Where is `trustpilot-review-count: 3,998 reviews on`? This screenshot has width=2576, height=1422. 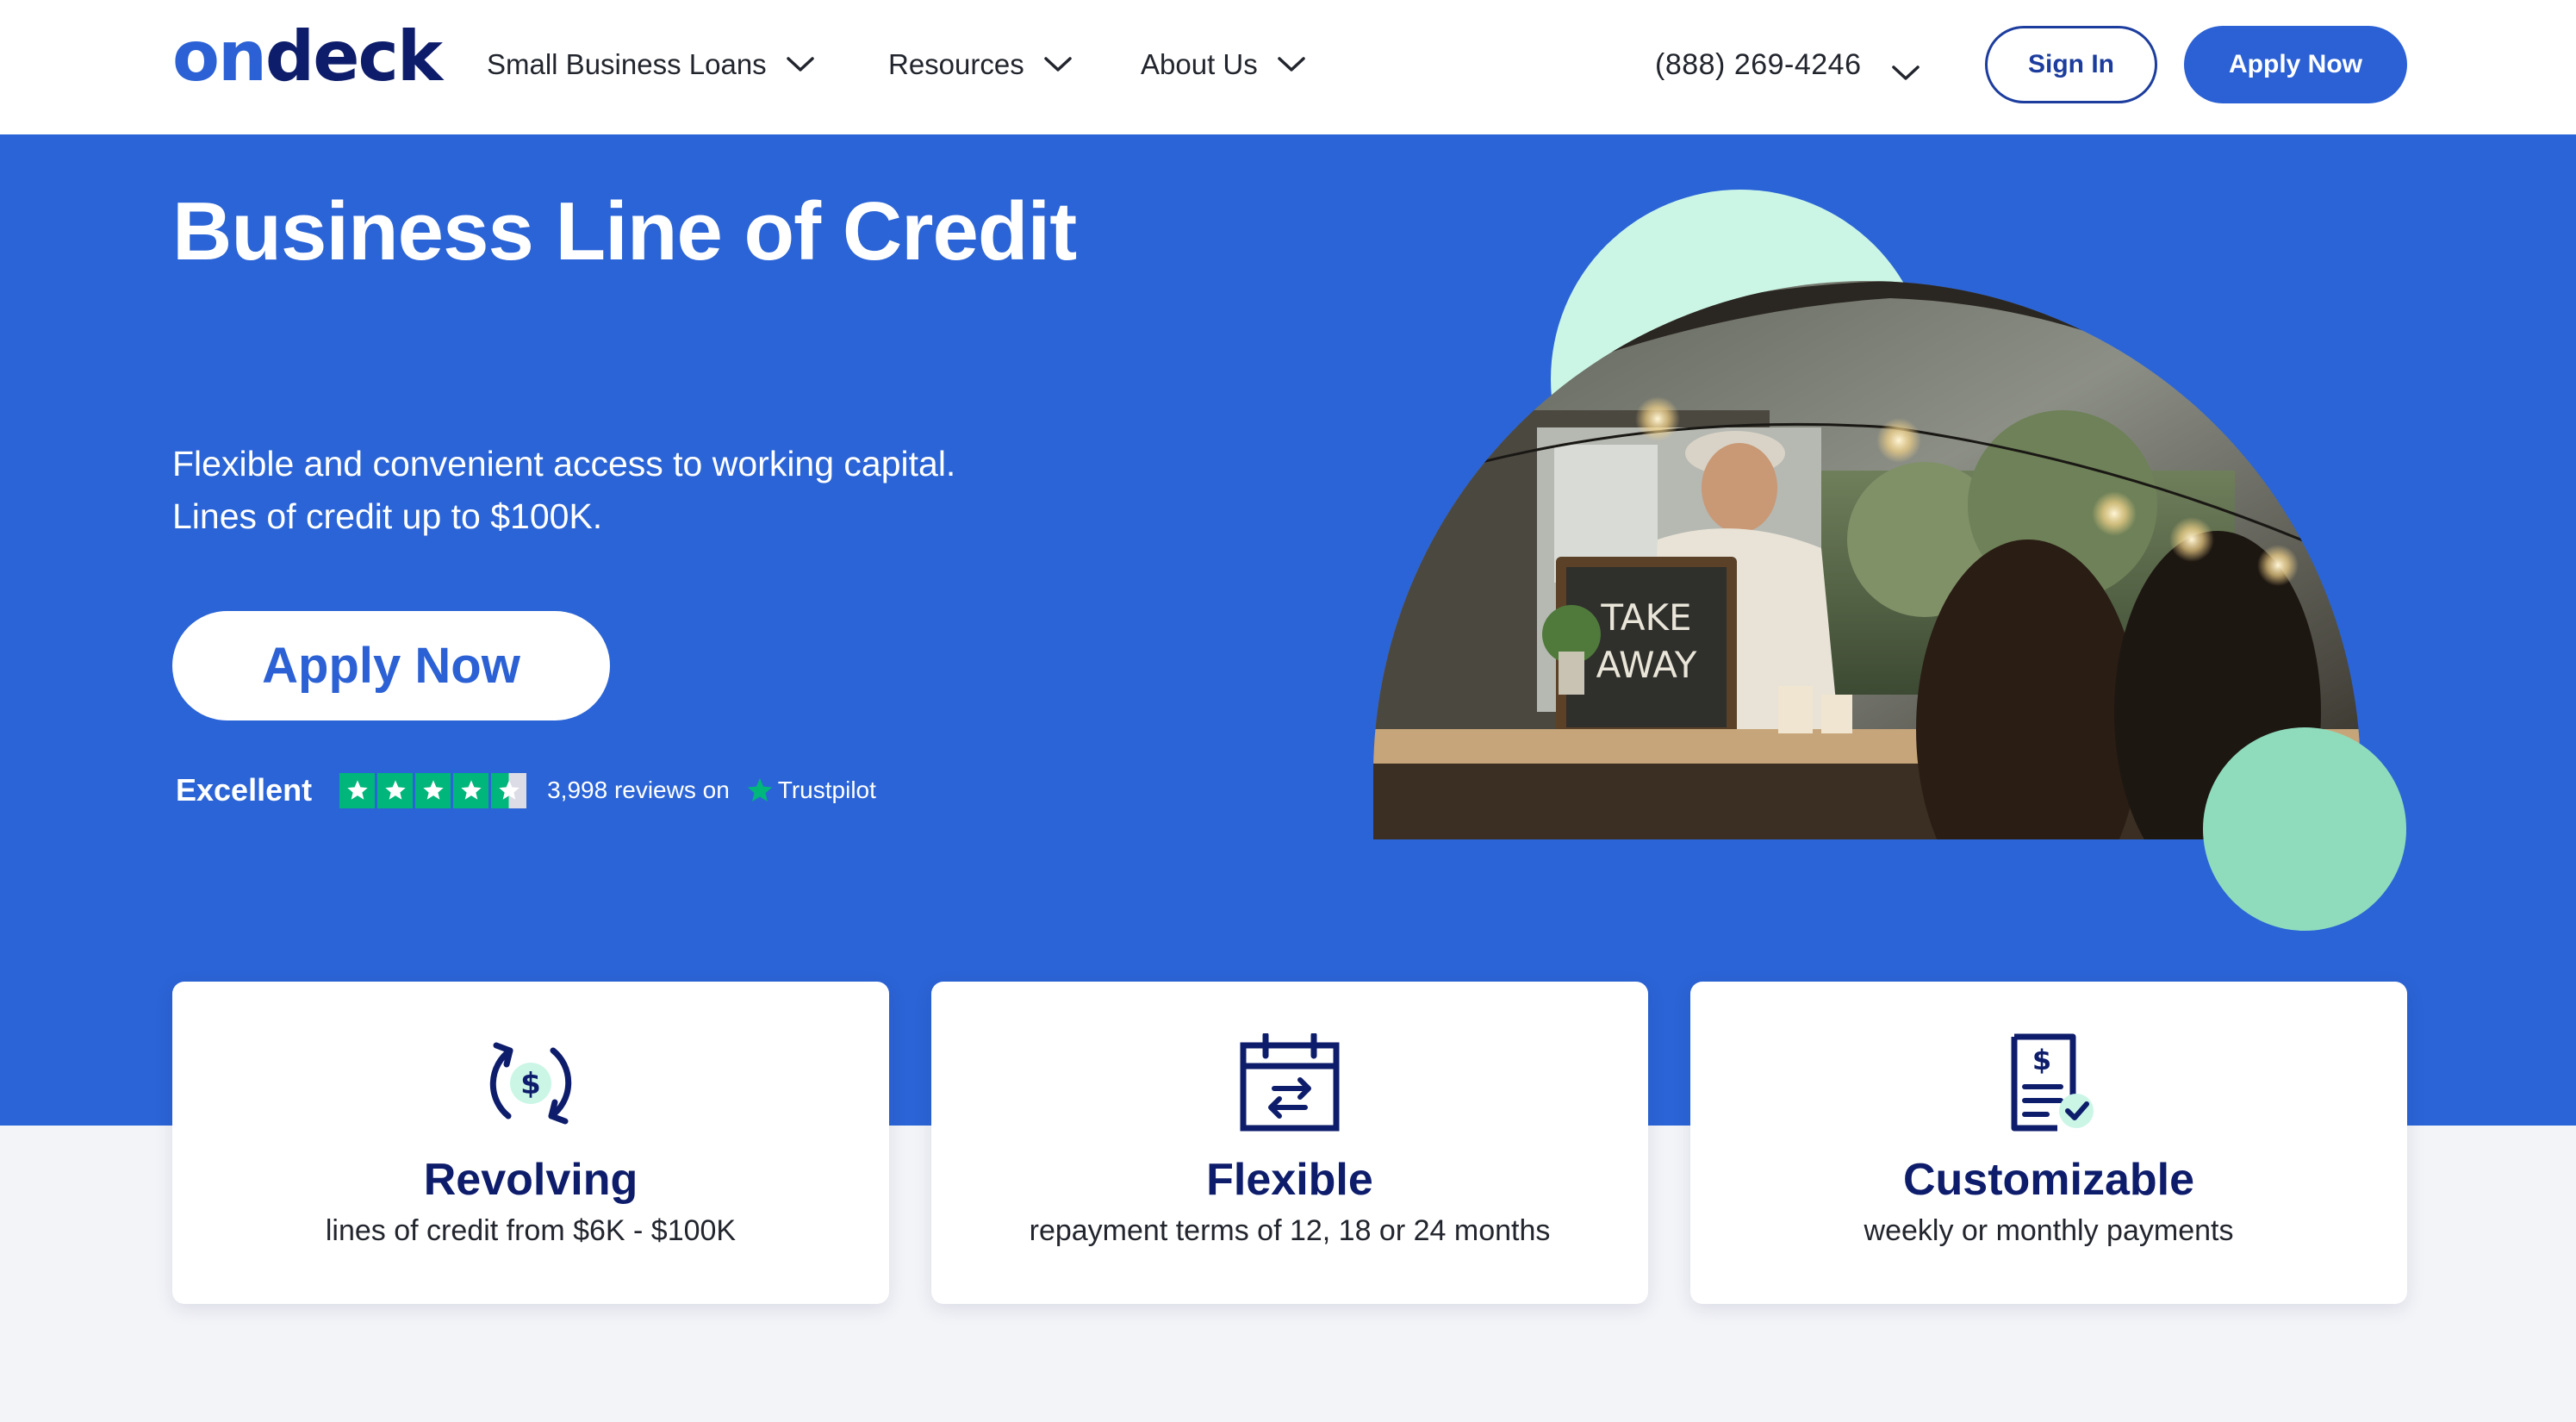
trustpilot-review-count: 3,998 reviews on is located at coordinates (638, 789).